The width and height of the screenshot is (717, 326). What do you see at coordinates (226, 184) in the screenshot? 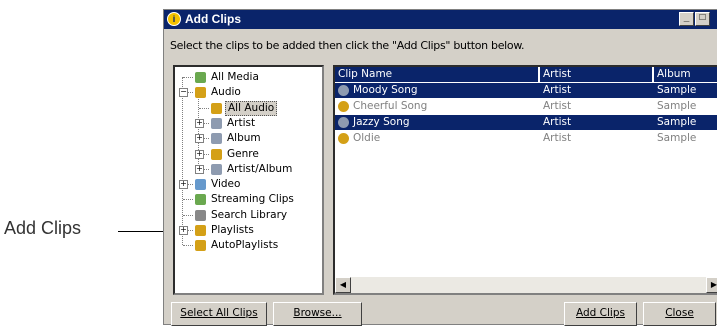
I see `tree-item-label: Video` at bounding box center [226, 184].